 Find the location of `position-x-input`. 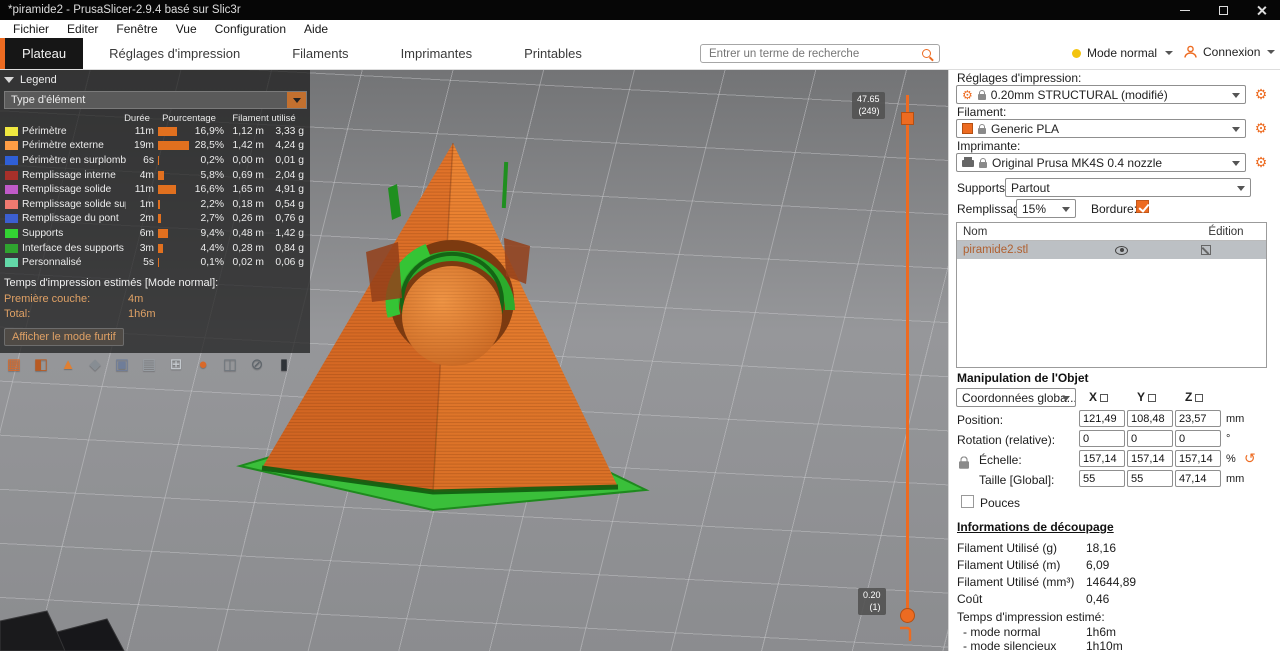

position-x-input is located at coordinates (1102, 418).